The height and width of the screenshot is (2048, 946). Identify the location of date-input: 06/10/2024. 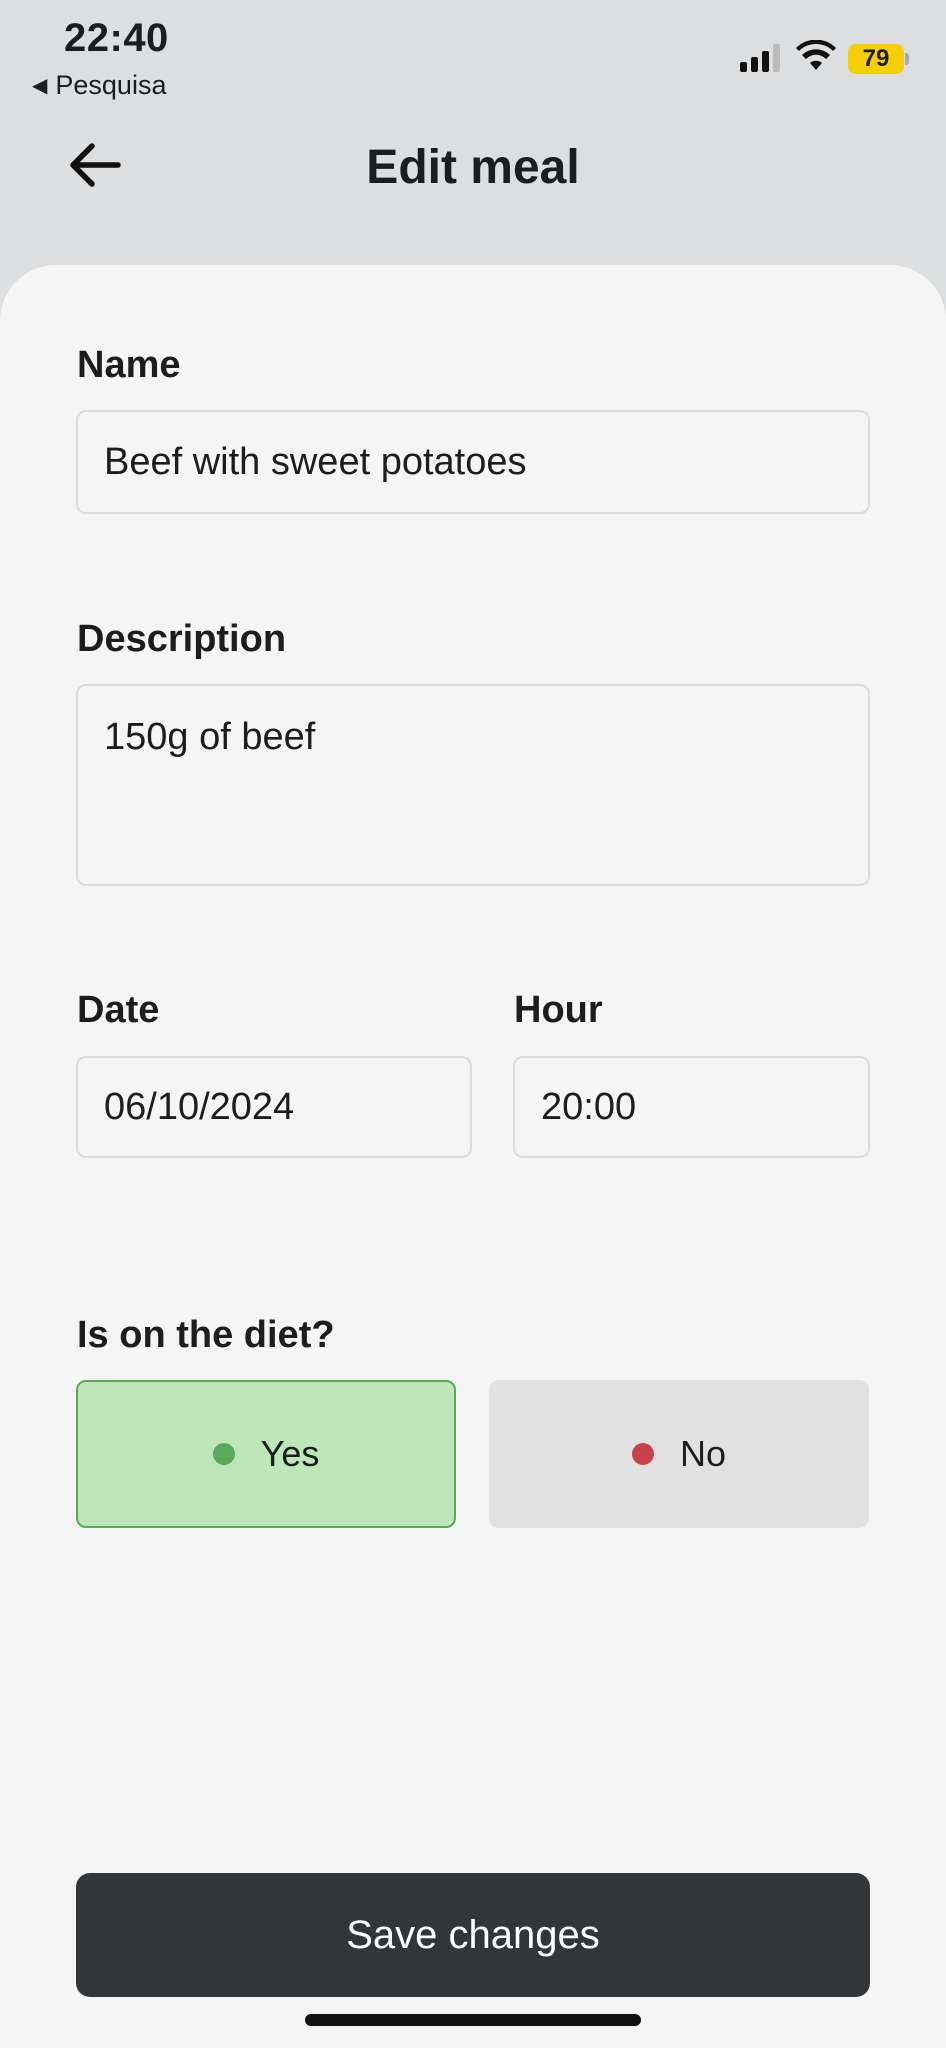
(274, 1107).